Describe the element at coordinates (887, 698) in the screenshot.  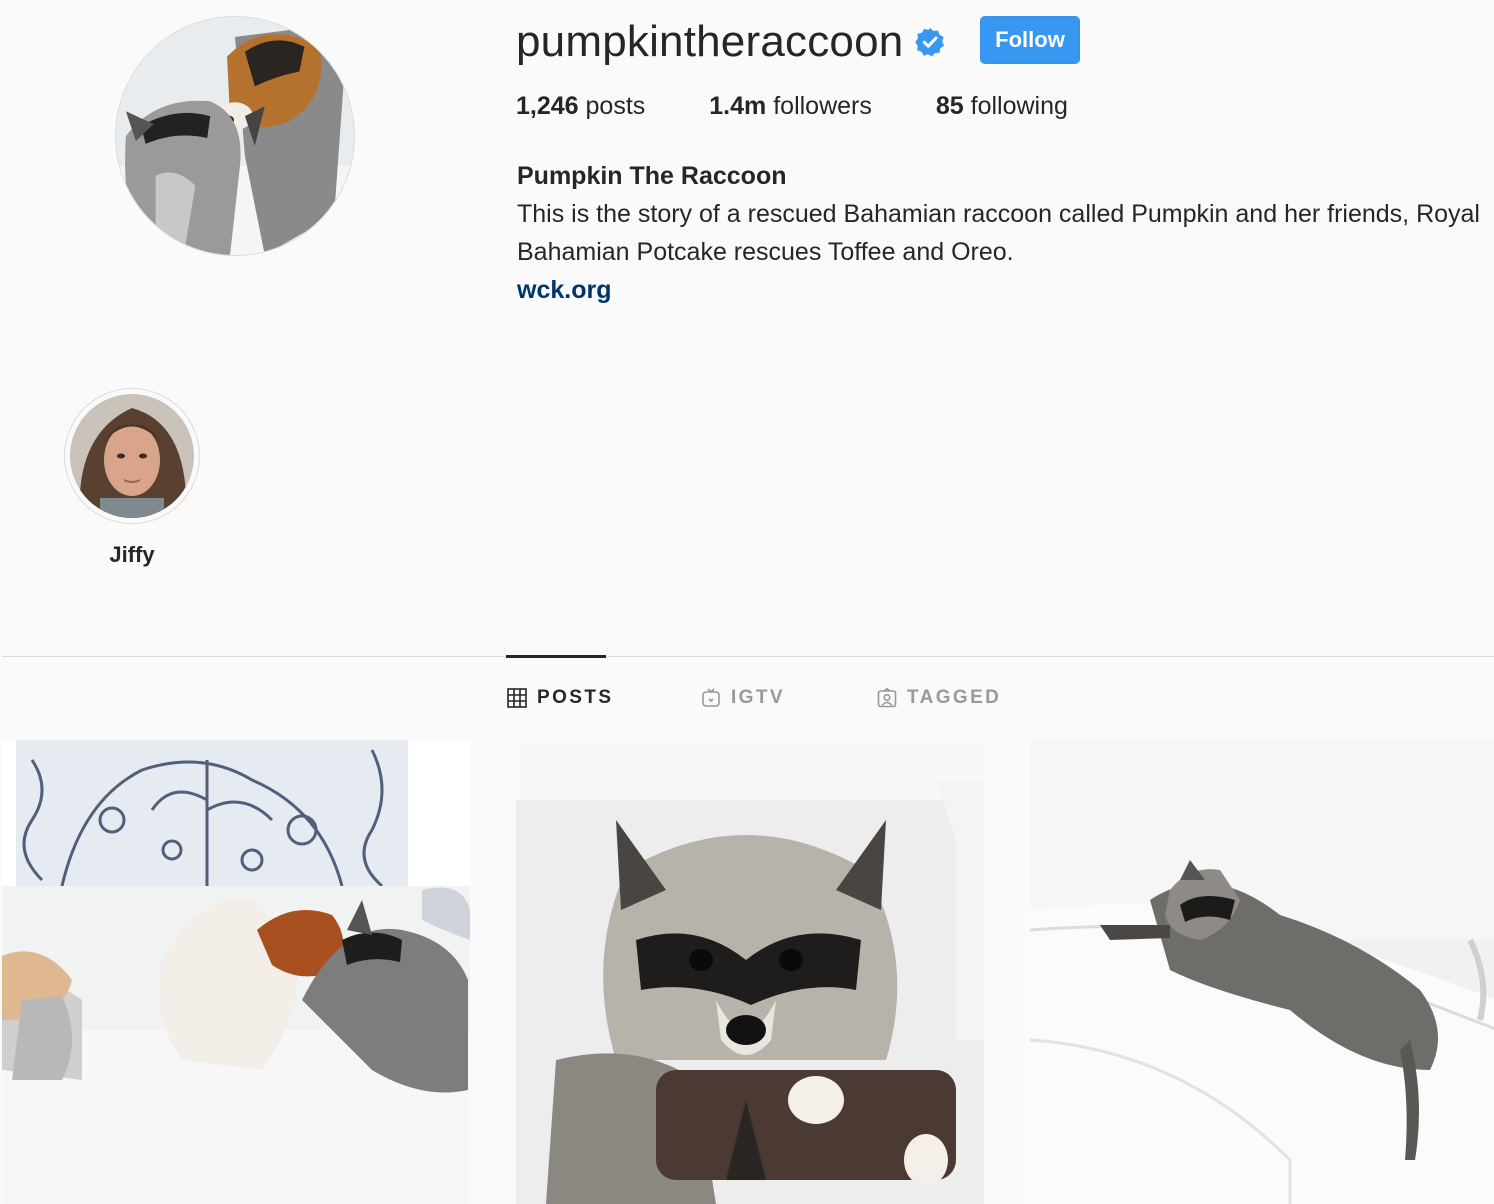
I see `tagged-icon` at that location.